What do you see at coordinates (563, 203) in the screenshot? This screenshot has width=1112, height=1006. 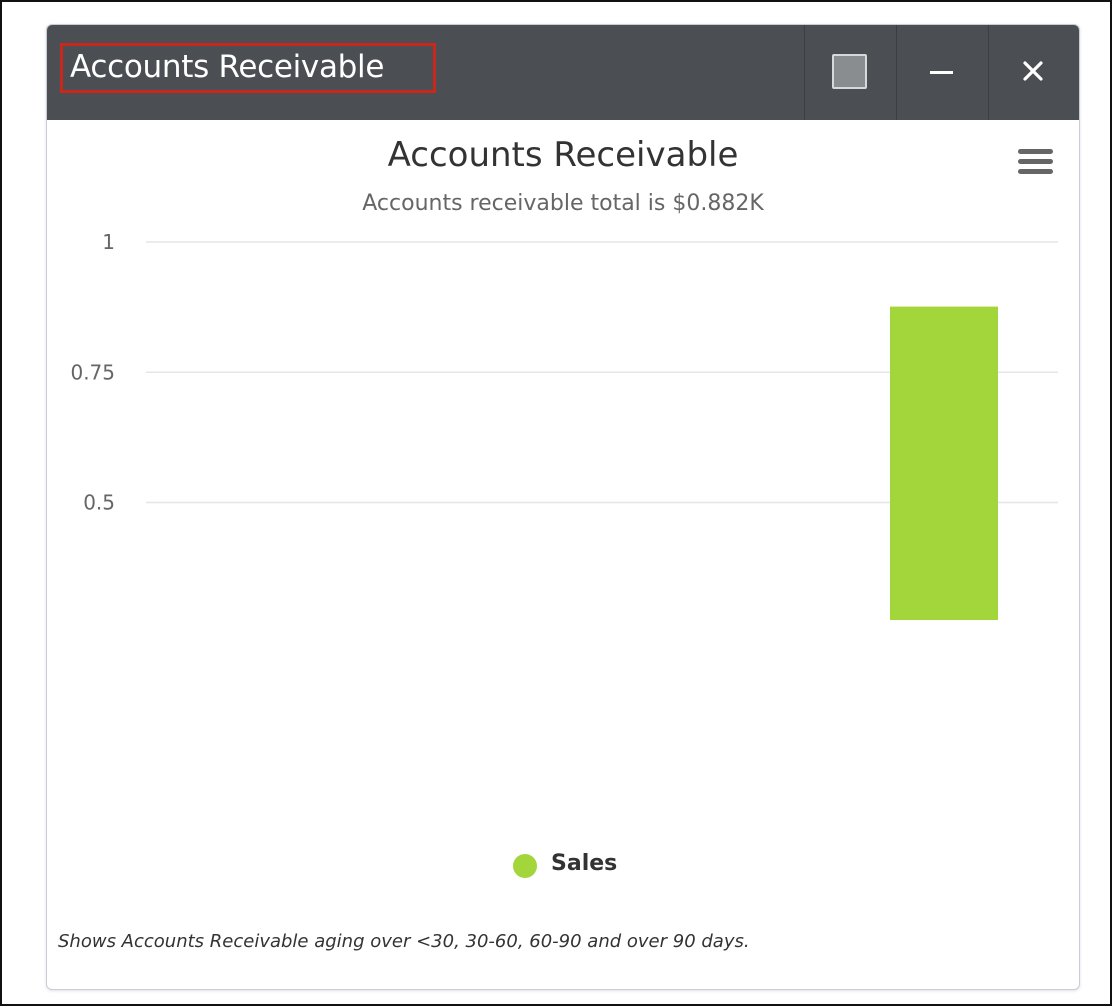 I see `chart-subtitle: Accounts receivable total is $0.882K` at bounding box center [563, 203].